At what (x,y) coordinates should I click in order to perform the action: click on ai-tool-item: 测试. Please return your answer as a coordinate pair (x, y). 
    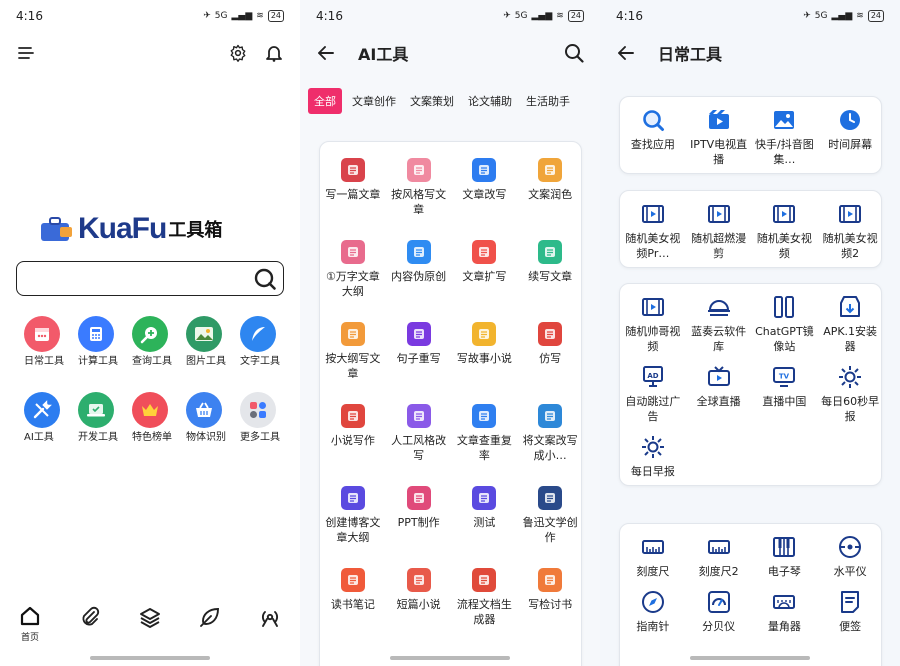
    Looking at the image, I should click on (485, 522).